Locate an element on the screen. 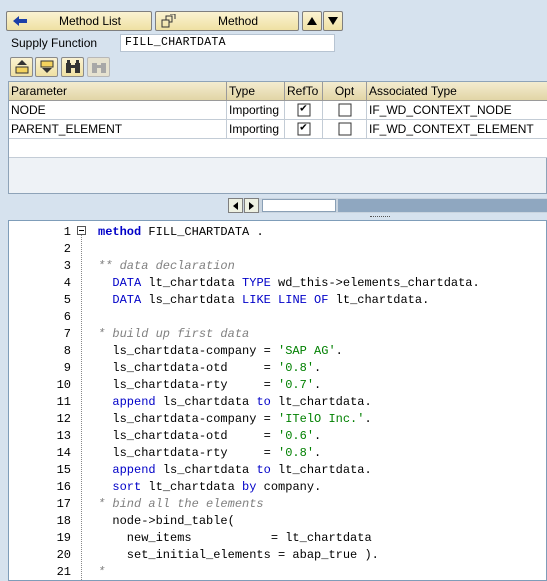  delete-row-button is located at coordinates (46, 67).